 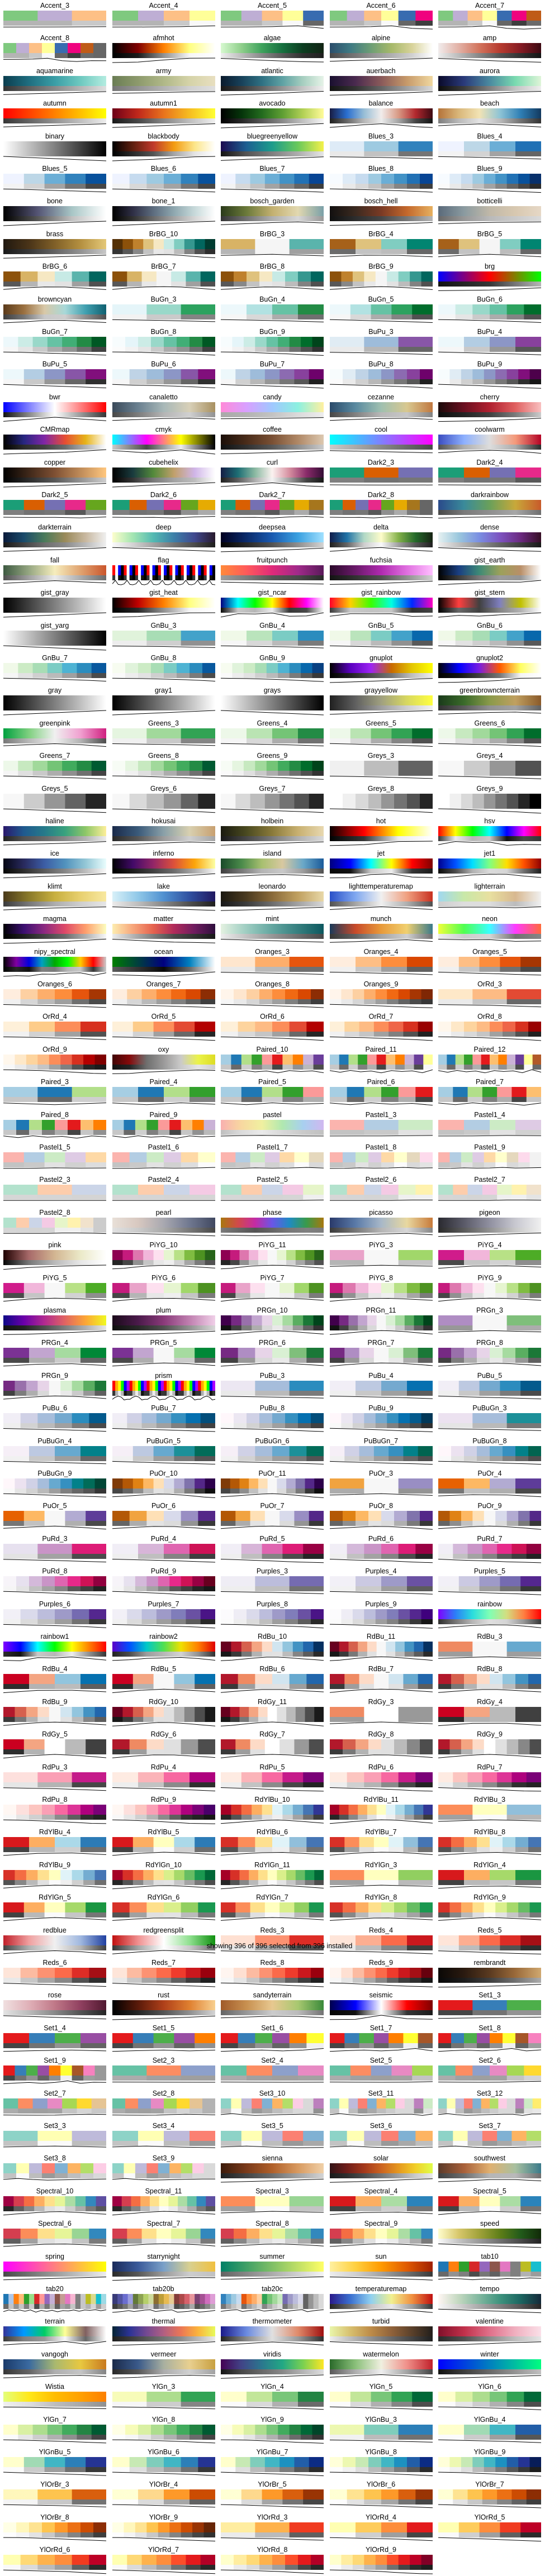 I want to click on colormap-card: Greens_5, so click(x=382, y=735).